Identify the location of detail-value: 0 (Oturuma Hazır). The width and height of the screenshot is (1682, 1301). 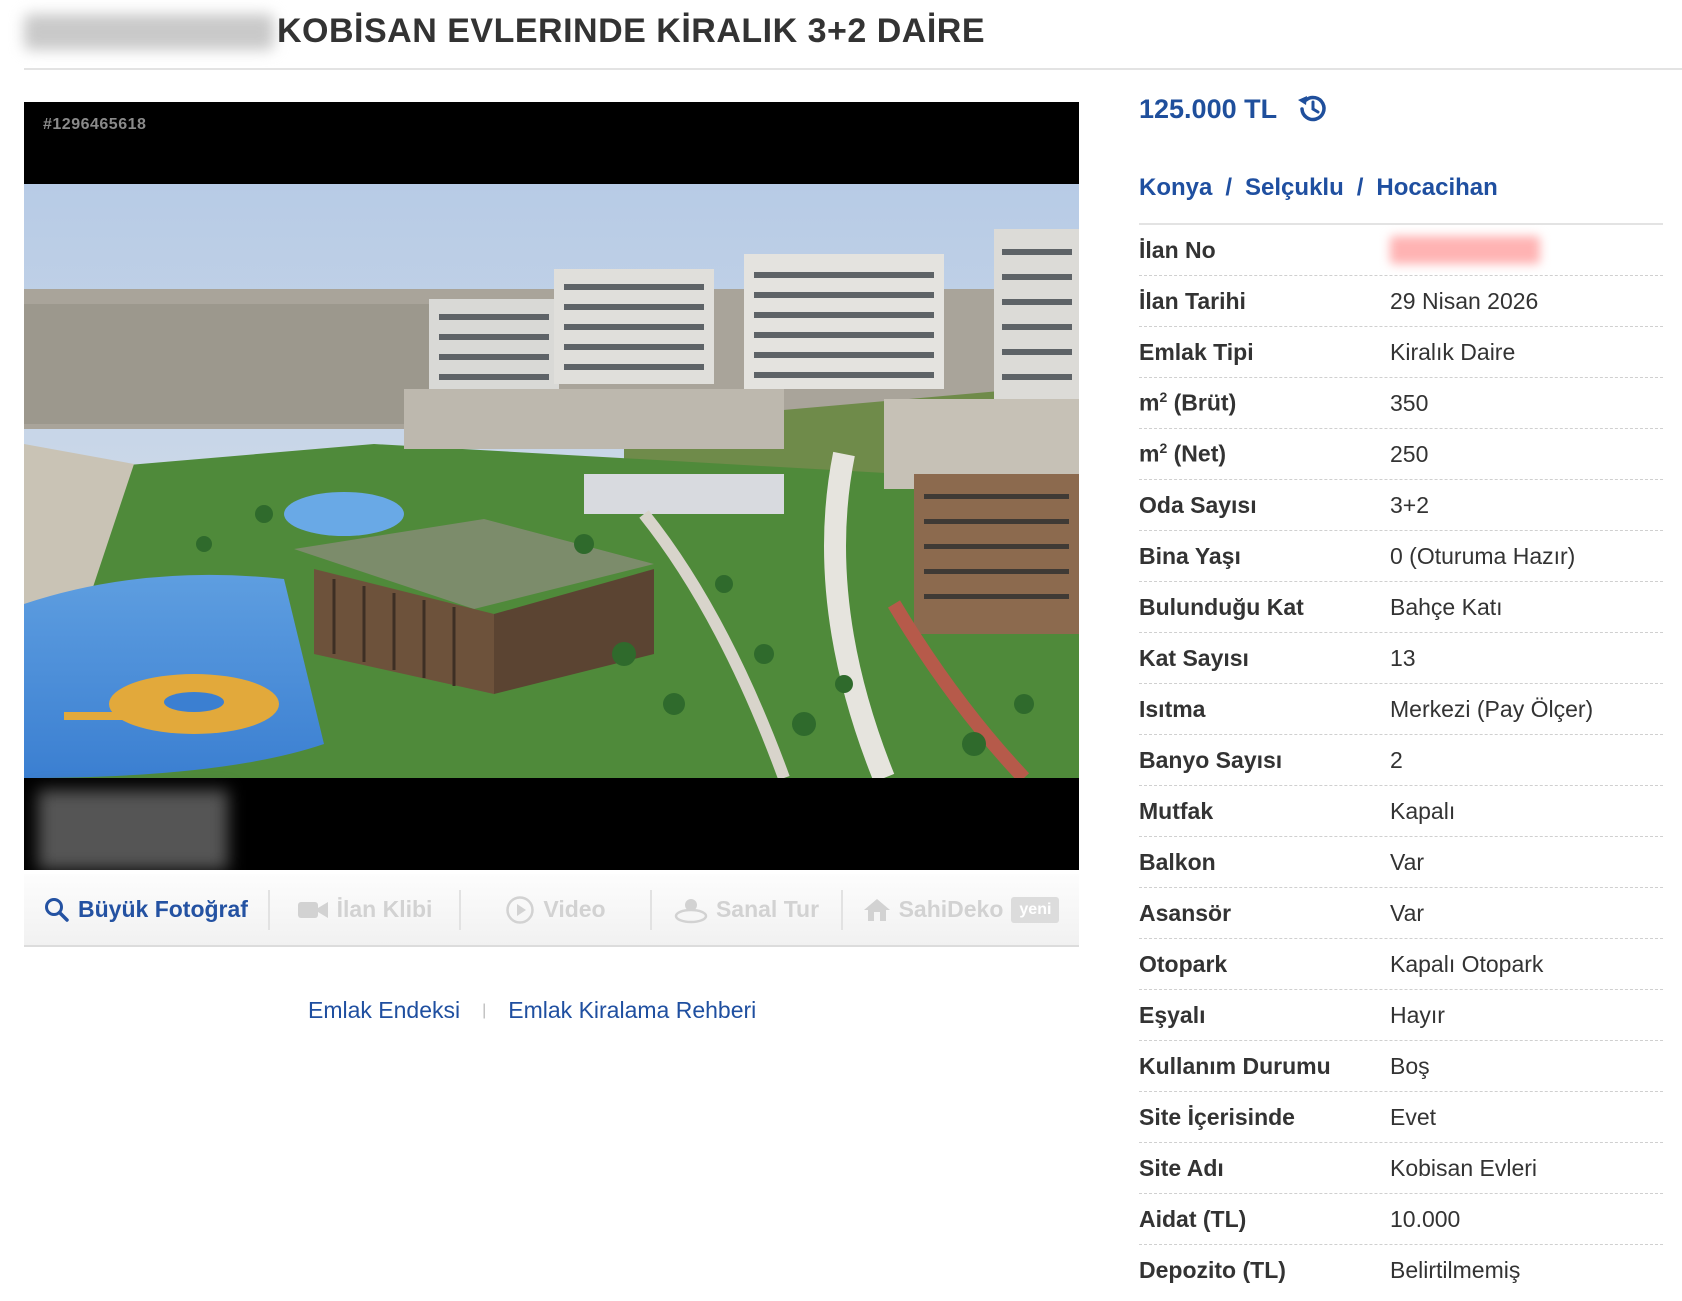
(1483, 555).